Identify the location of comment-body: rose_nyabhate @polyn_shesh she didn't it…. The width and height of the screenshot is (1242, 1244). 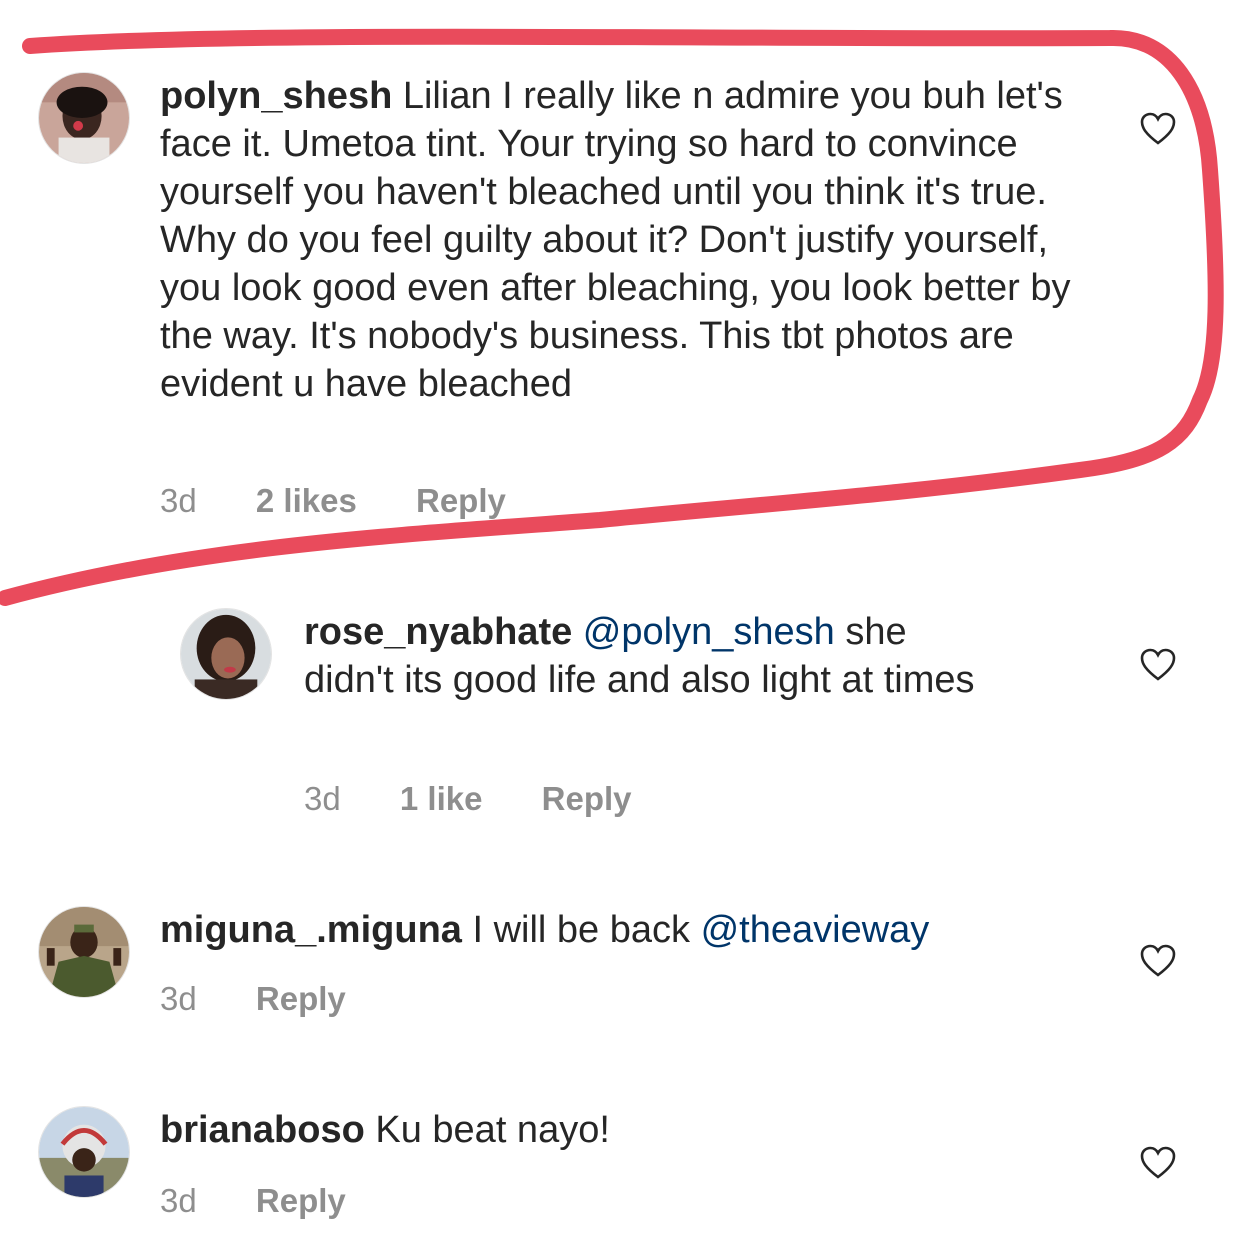
(654, 656).